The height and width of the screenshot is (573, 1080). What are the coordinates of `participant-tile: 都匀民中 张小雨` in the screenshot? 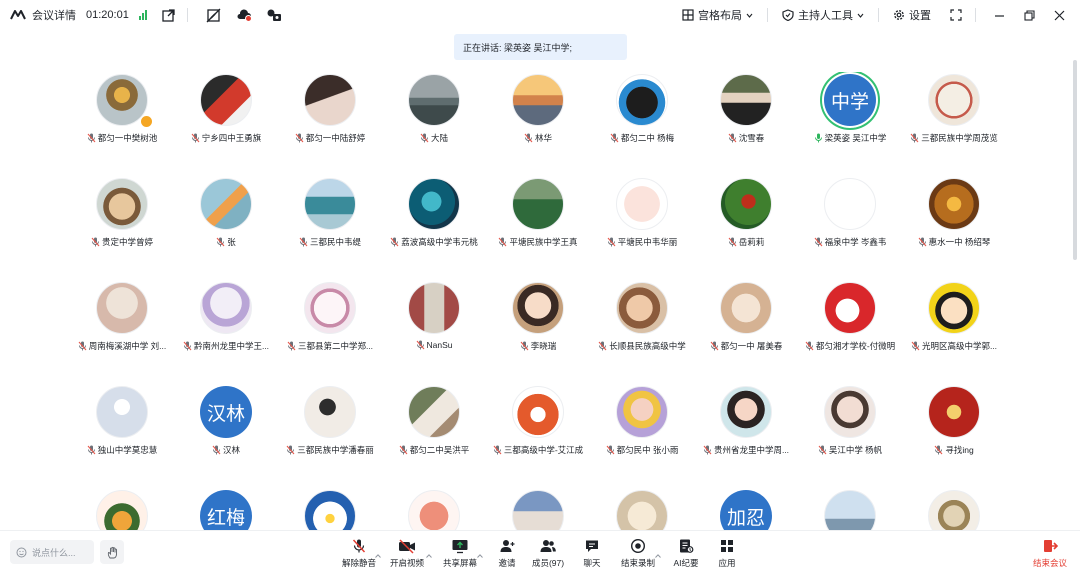 It's located at (642, 436).